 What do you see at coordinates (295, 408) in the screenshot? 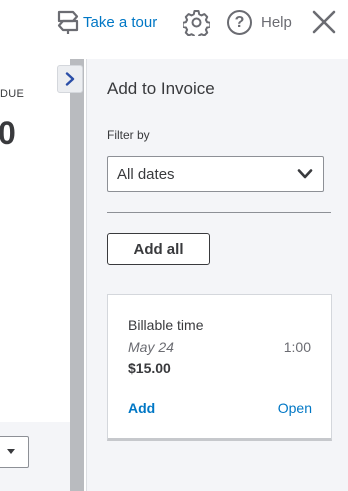
I see `item-open-link: Open` at bounding box center [295, 408].